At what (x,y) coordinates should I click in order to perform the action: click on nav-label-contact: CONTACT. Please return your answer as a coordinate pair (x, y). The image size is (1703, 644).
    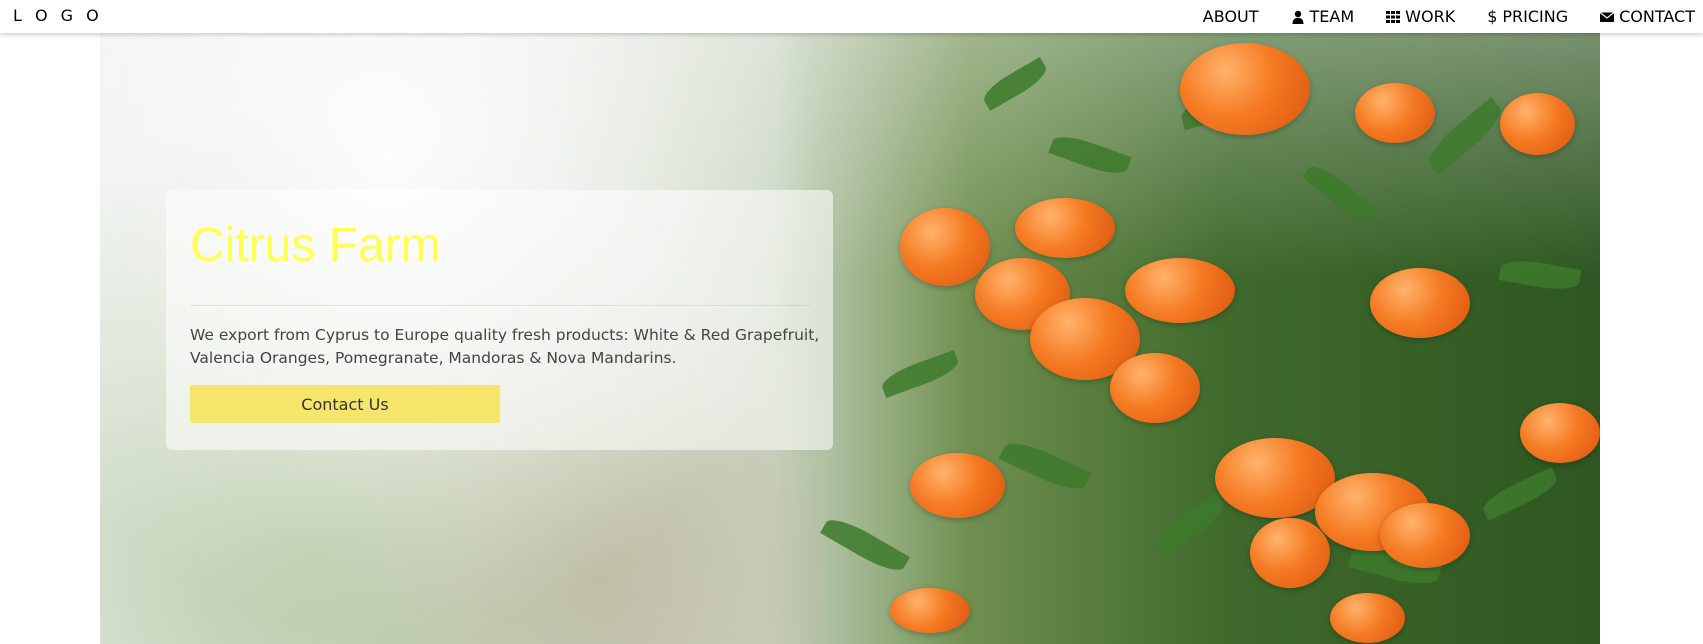
    Looking at the image, I should click on (1657, 16).